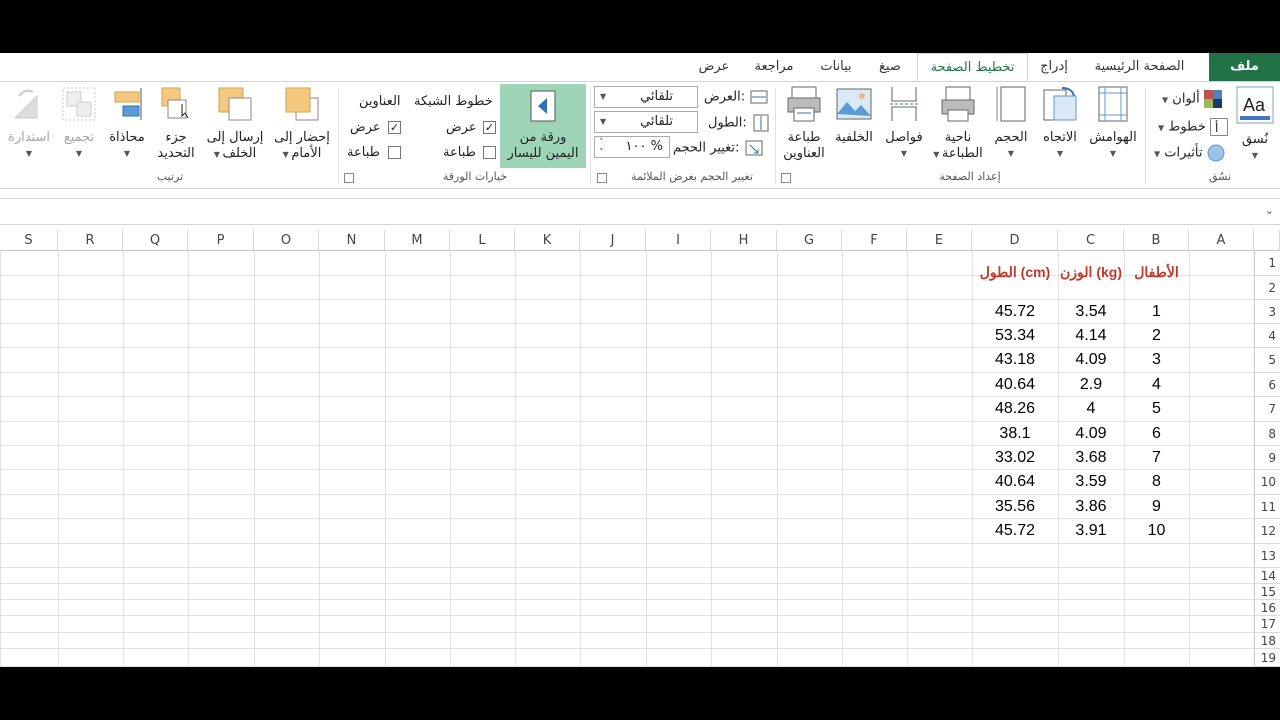 The image size is (1280, 720). I want to click on column-header-q: Q, so click(155, 240).